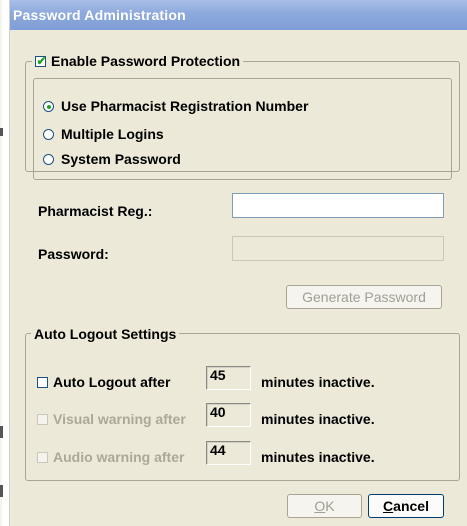 This screenshot has width=467, height=526. What do you see at coordinates (105, 334) in the screenshot?
I see `auto-logout-title: Auto Logout Settings` at bounding box center [105, 334].